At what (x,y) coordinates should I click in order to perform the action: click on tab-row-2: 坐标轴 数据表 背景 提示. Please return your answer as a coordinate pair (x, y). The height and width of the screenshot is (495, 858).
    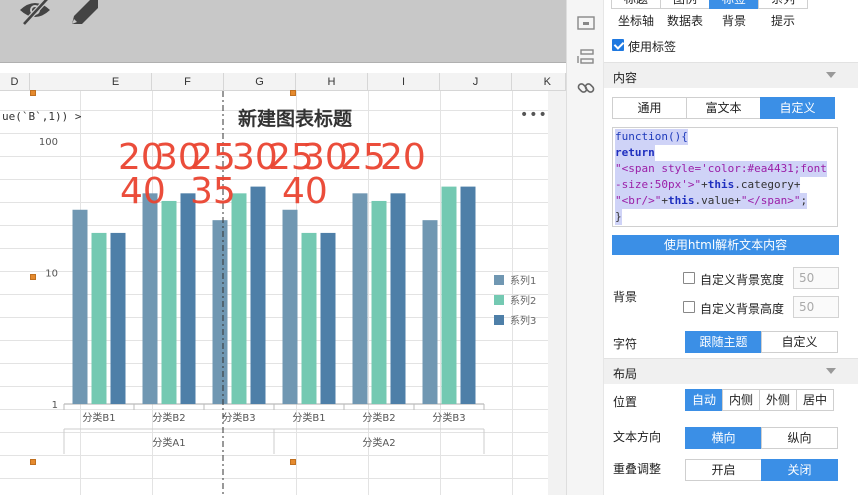
    Looking at the image, I should click on (710, 20).